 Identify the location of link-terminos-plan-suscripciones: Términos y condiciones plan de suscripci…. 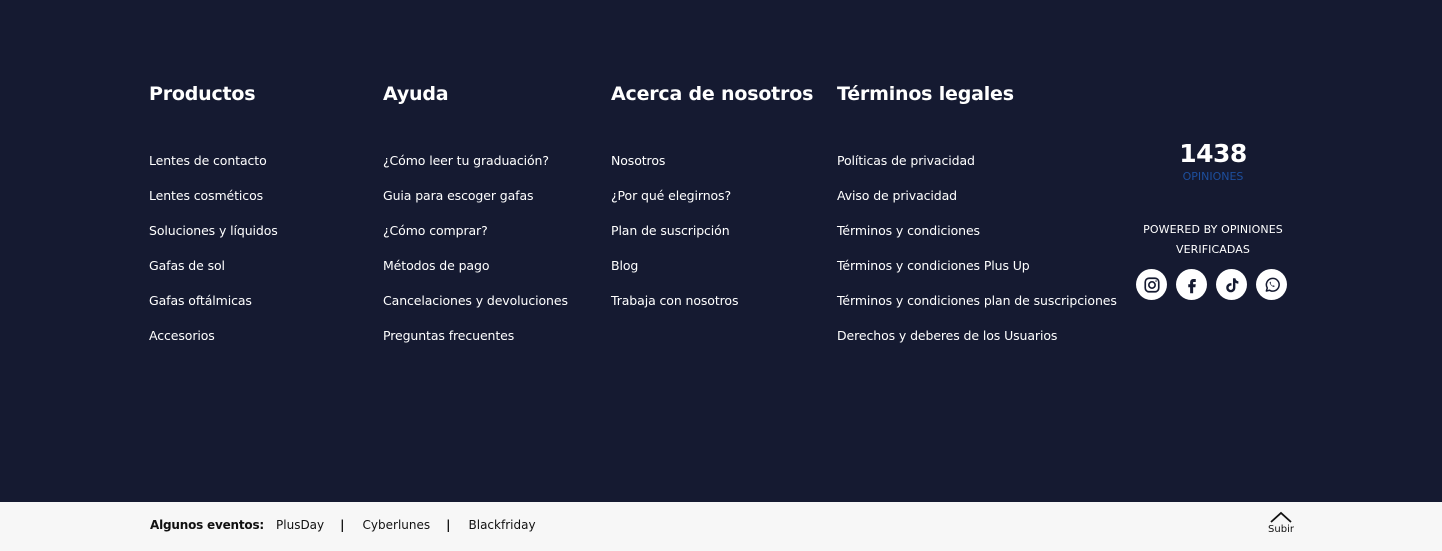
(977, 300).